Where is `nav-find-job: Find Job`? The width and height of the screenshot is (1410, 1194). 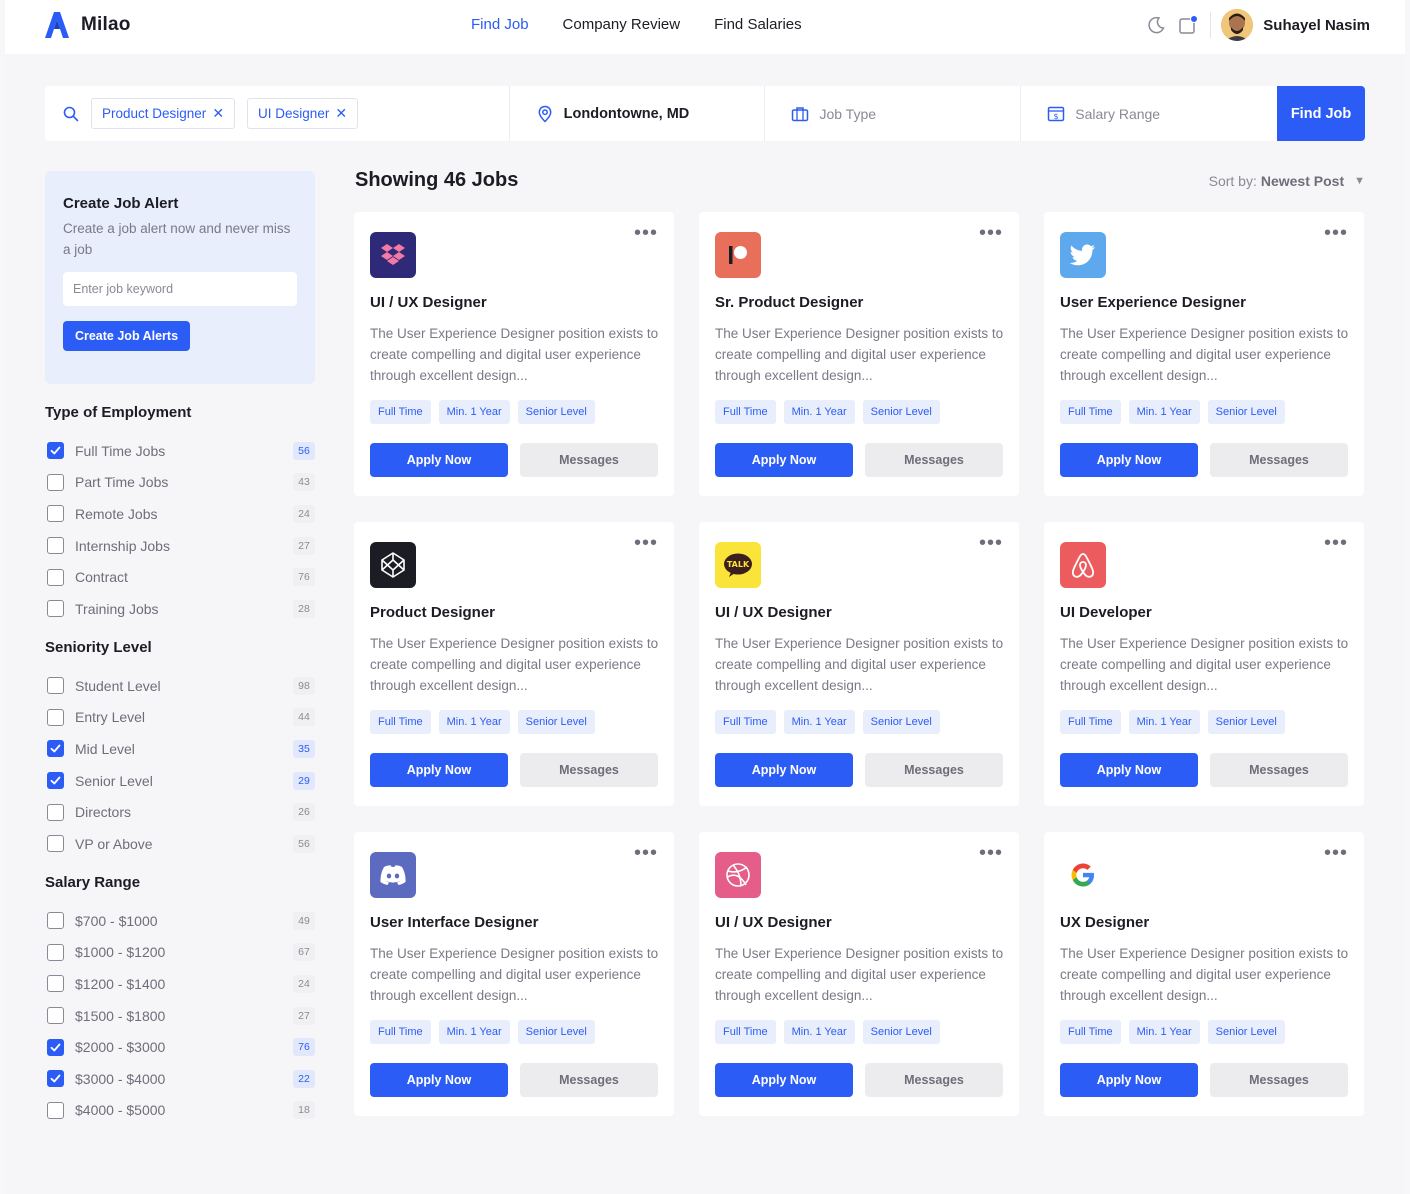 nav-find-job: Find Job is located at coordinates (500, 24).